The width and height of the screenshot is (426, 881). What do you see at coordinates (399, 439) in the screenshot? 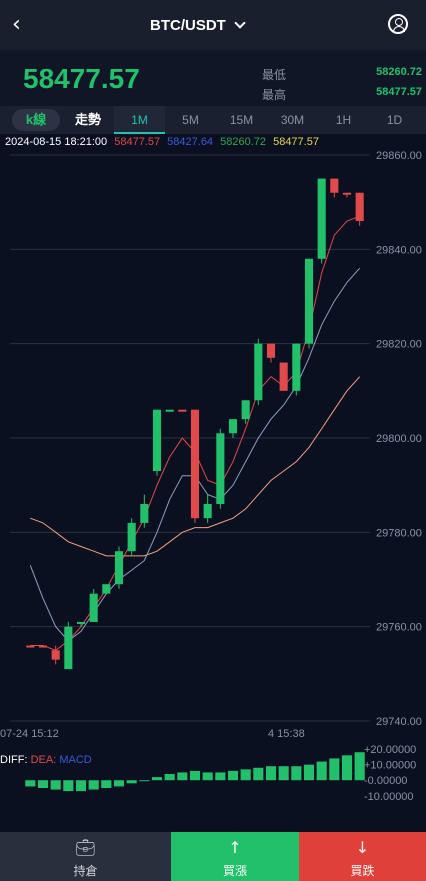
I see `y-tick-label: 29800.00` at bounding box center [399, 439].